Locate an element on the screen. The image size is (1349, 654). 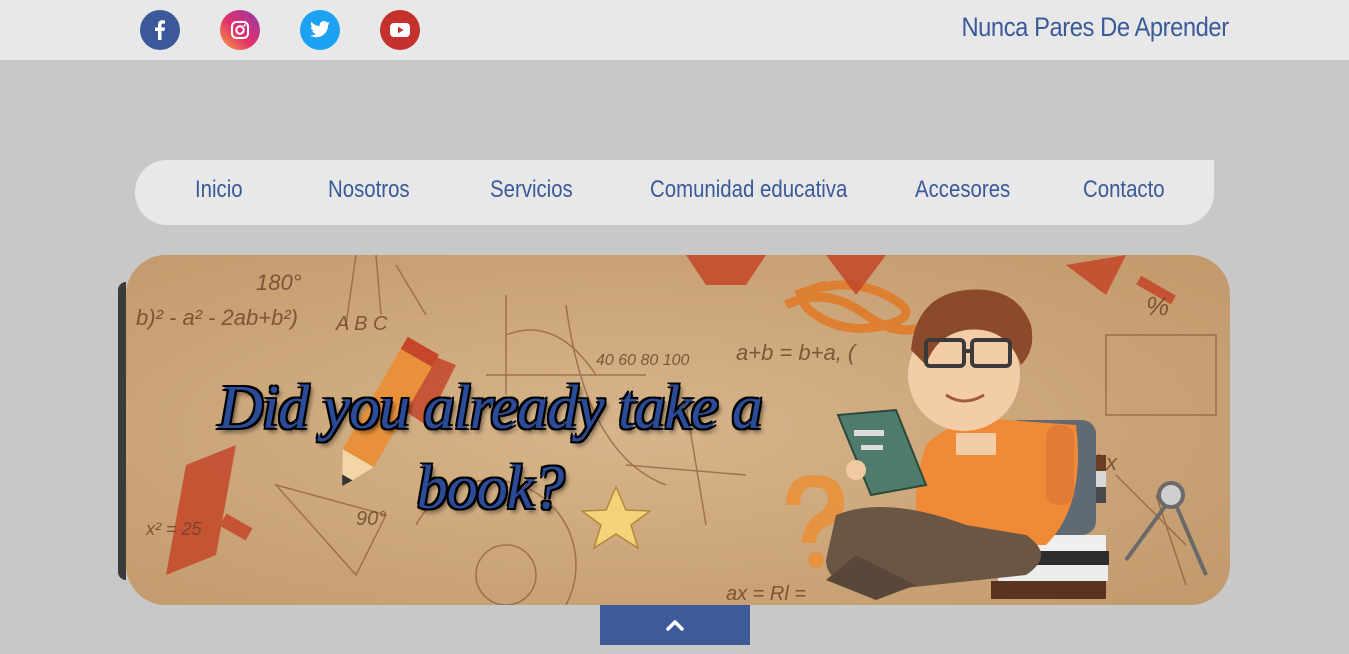
youtube-icon is located at coordinates (400, 30).